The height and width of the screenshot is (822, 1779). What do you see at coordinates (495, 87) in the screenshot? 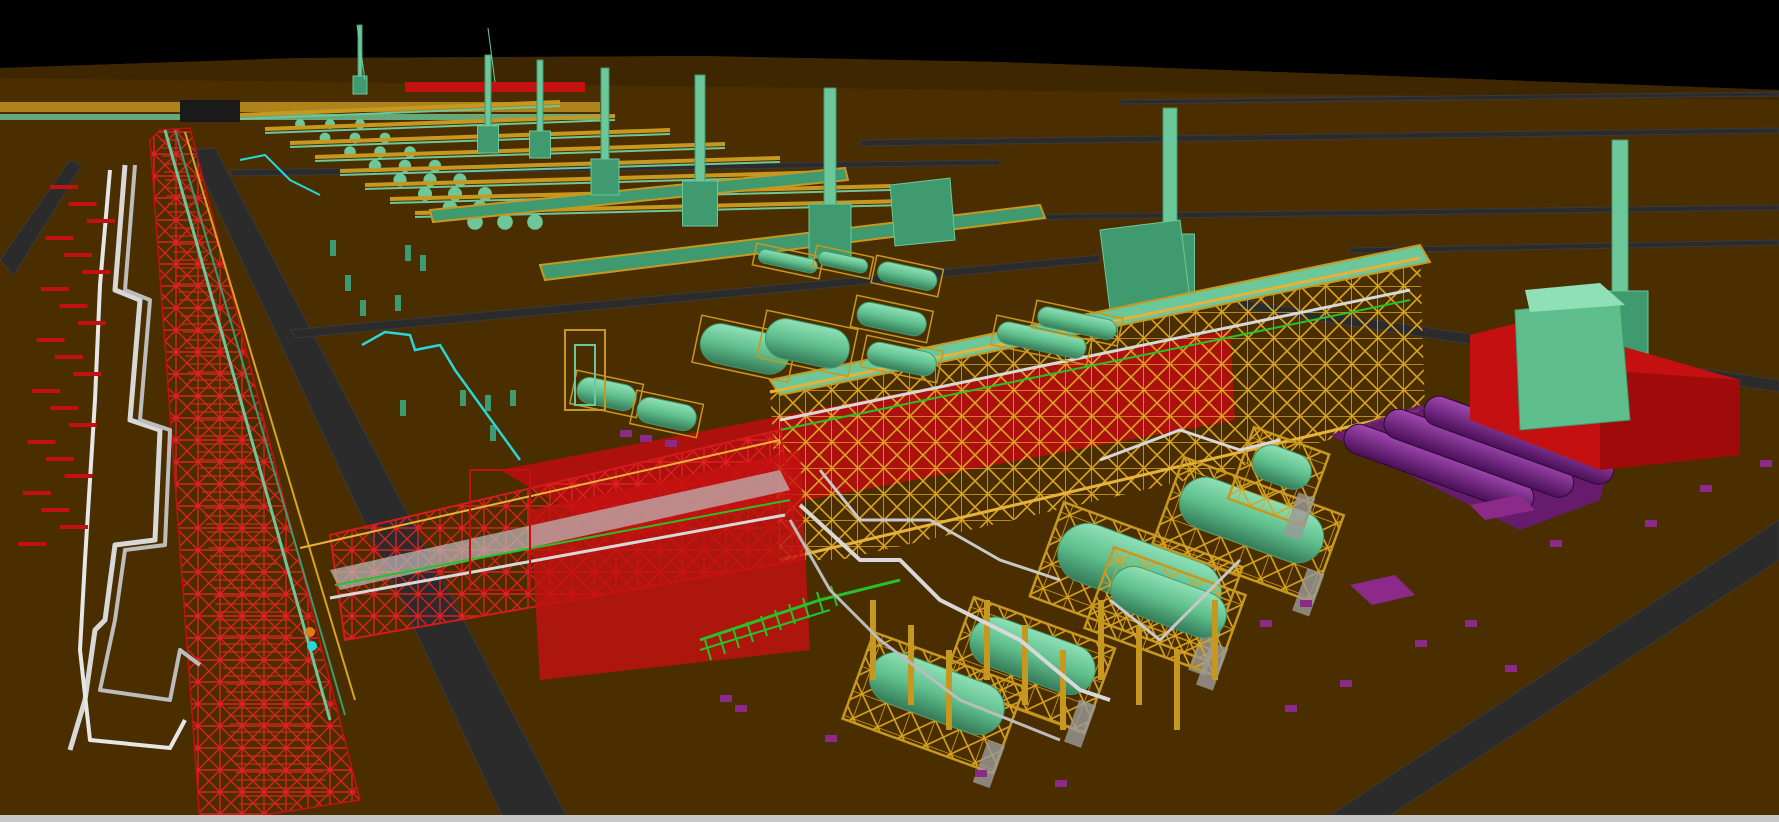
I see `far-rack-red` at bounding box center [495, 87].